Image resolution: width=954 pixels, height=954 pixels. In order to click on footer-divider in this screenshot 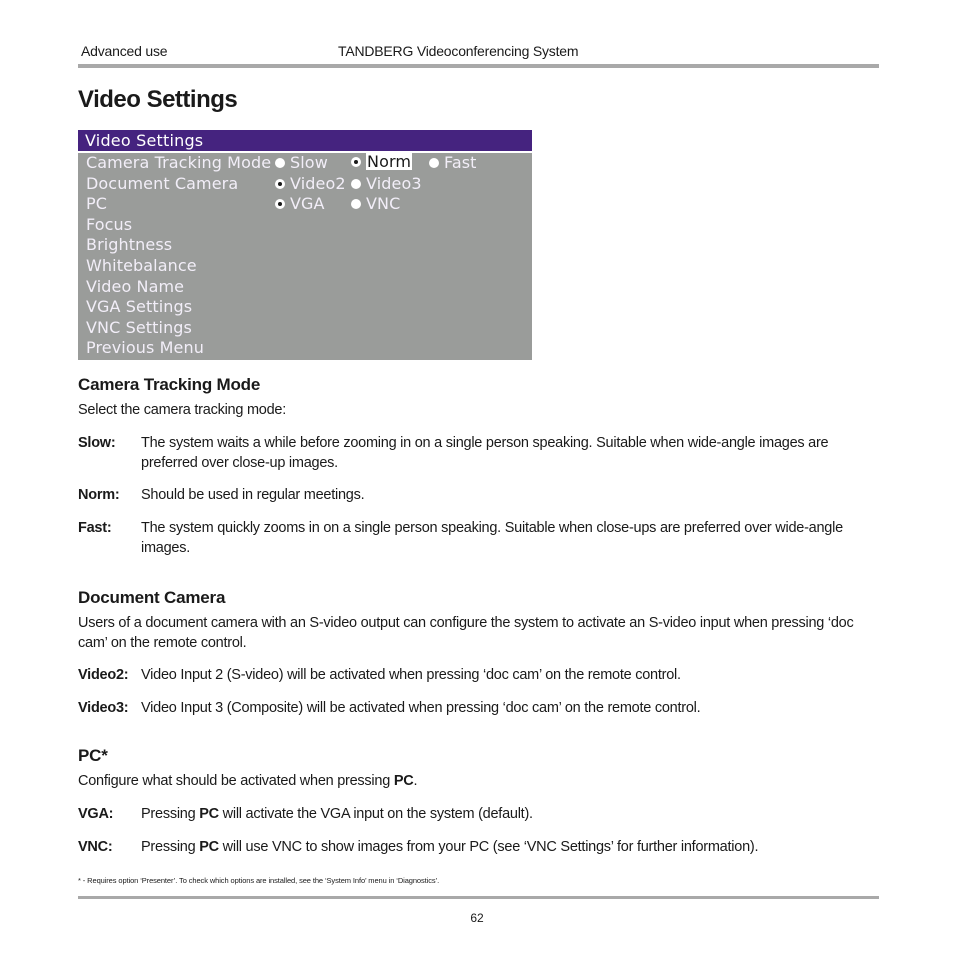, I will do `click(478, 897)`.